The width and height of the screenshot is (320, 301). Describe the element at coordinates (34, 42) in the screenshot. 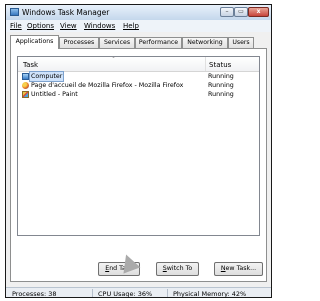

I see `tab-applications: Applications` at that location.